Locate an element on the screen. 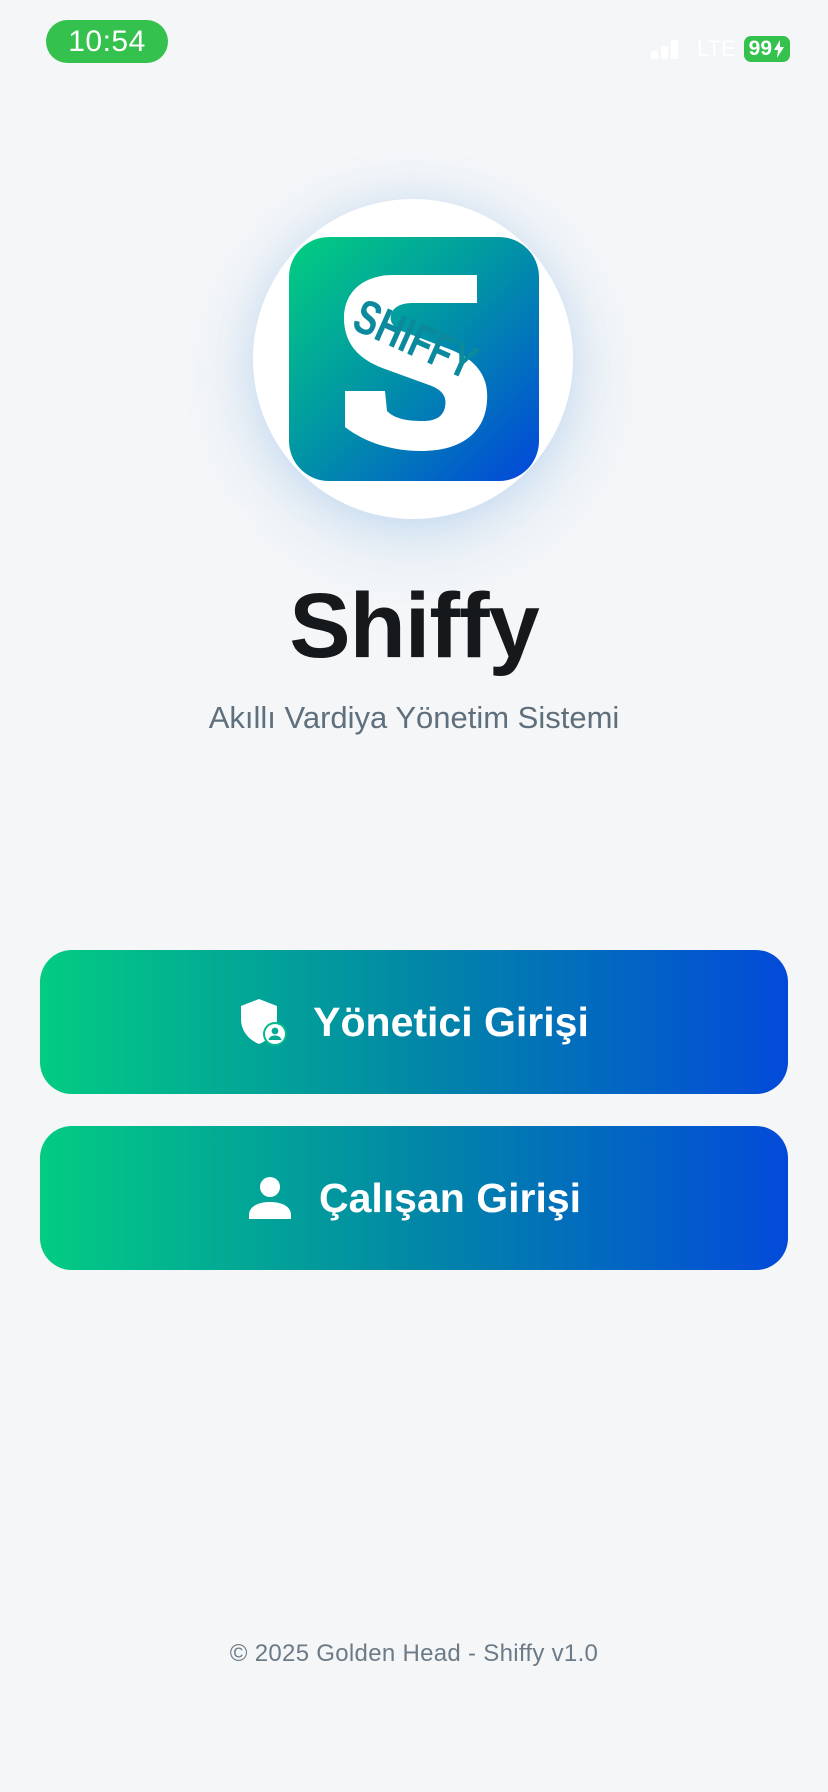 The width and height of the screenshot is (828, 1792). footer-copyright: © 2025 Golden Head - Shiffy v1.0 is located at coordinates (414, 1653).